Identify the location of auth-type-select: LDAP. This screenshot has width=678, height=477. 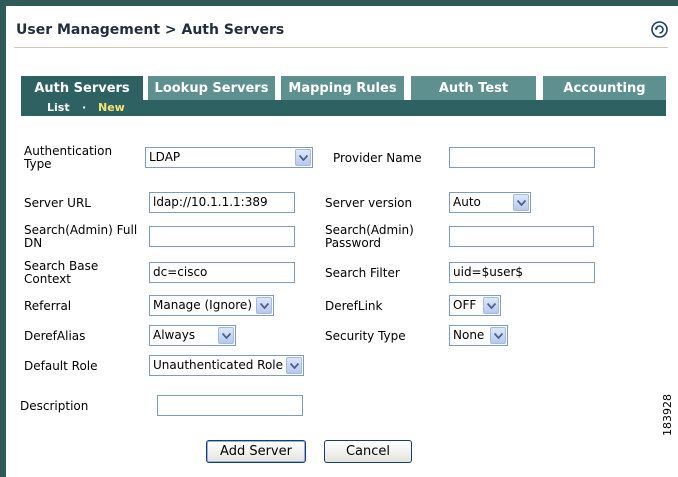
(229, 157).